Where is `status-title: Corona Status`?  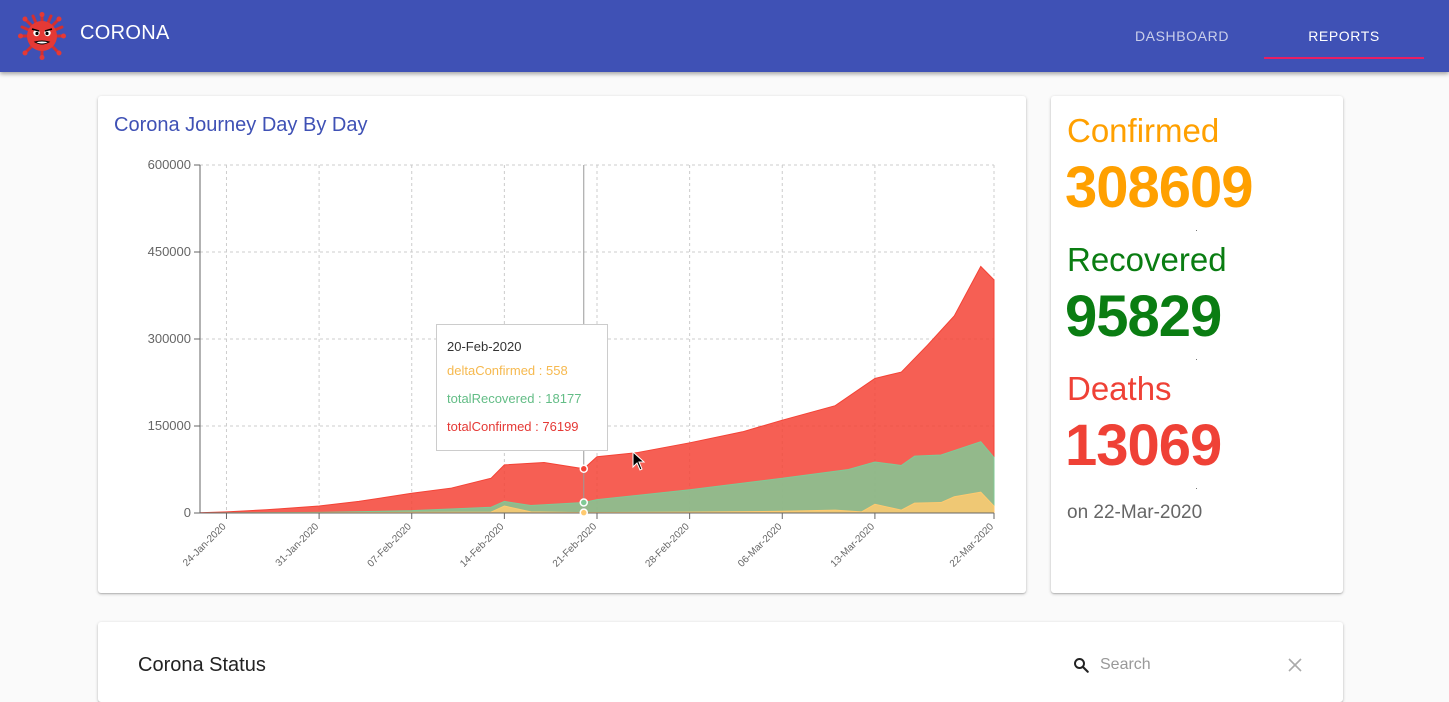 status-title: Corona Status is located at coordinates (202, 665).